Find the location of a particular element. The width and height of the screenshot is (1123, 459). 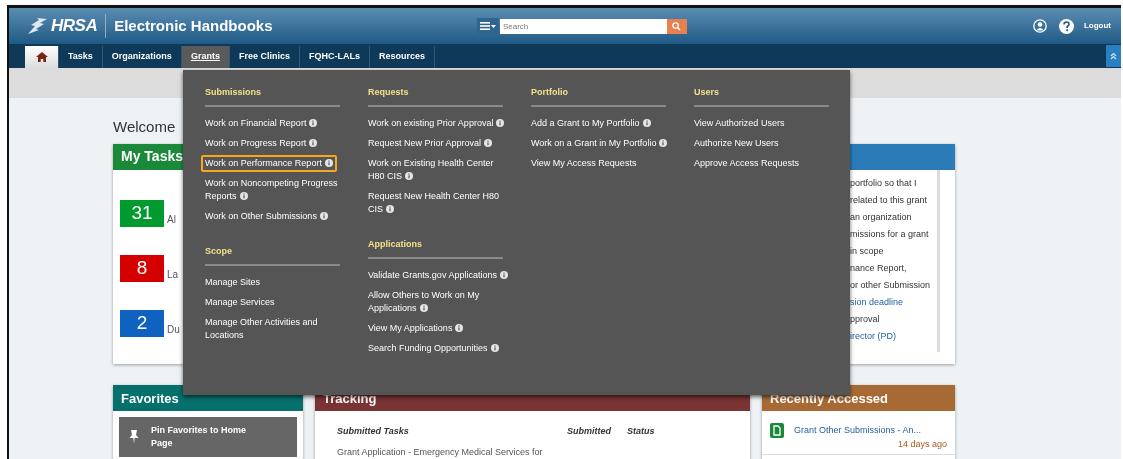

menu-item: Approve Access Requests is located at coordinates (747, 163).